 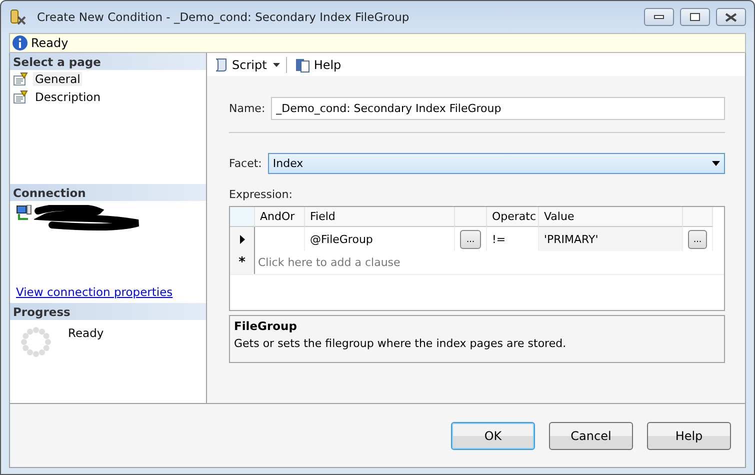 What do you see at coordinates (247, 108) in the screenshot?
I see `name-label: Name:` at bounding box center [247, 108].